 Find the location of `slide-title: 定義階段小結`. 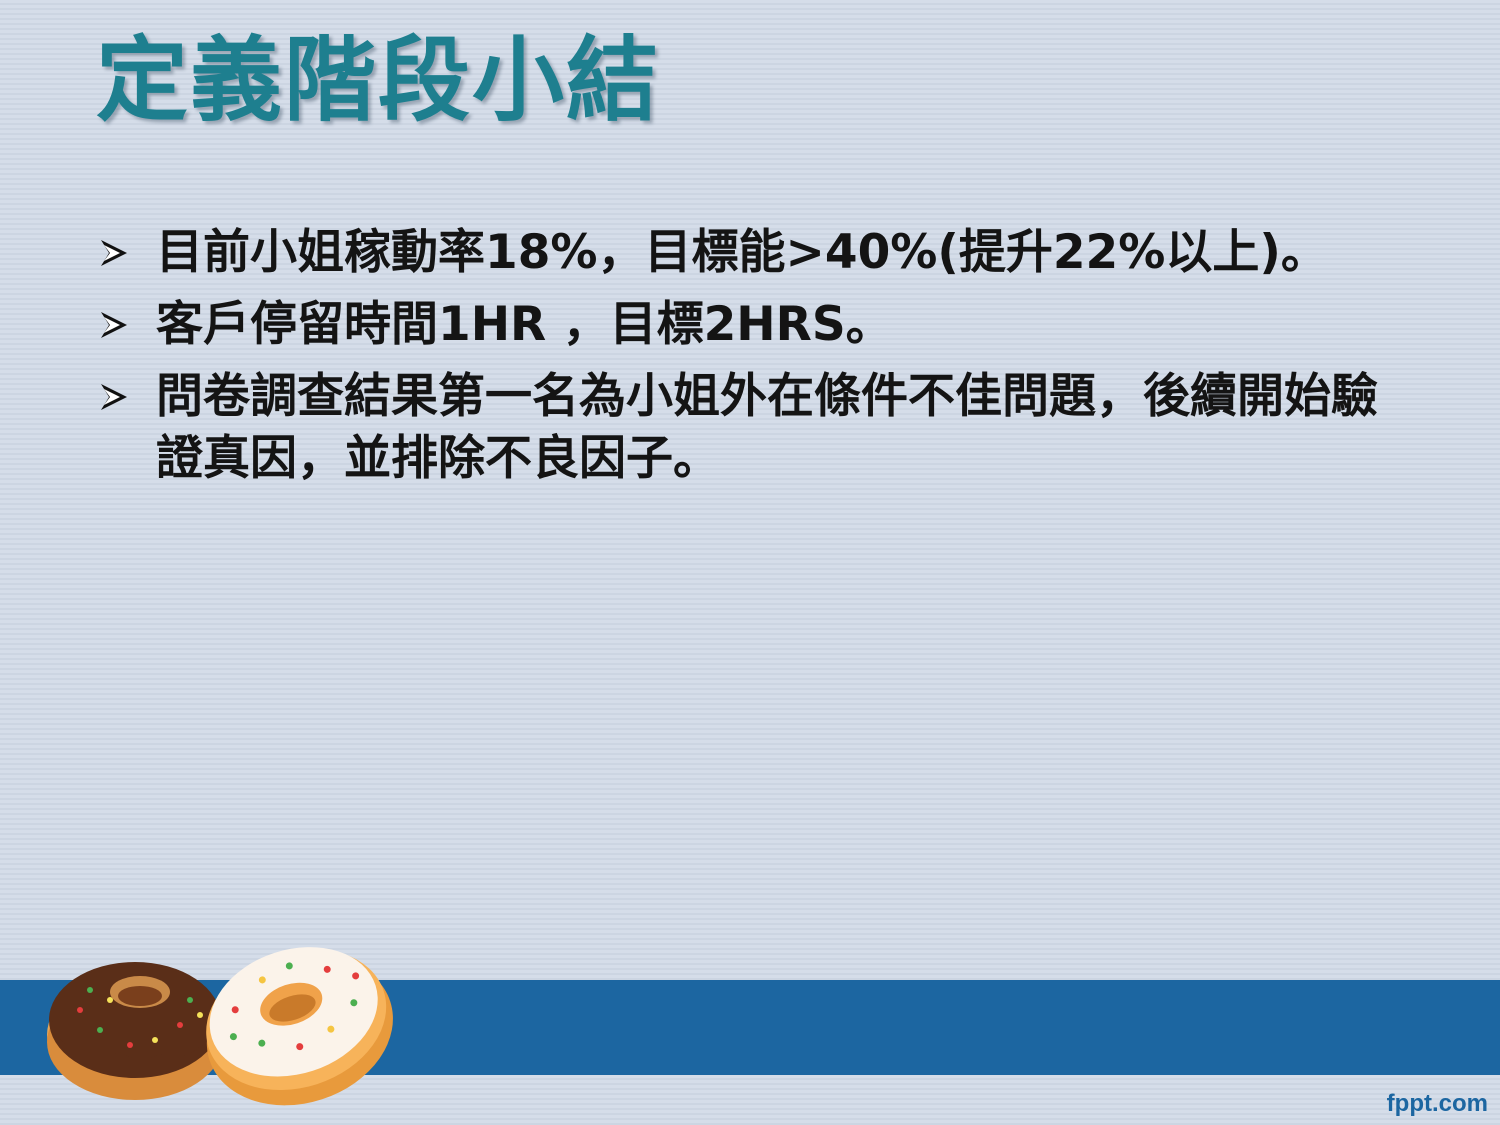

slide-title: 定義階段小結 is located at coordinates (378, 80).